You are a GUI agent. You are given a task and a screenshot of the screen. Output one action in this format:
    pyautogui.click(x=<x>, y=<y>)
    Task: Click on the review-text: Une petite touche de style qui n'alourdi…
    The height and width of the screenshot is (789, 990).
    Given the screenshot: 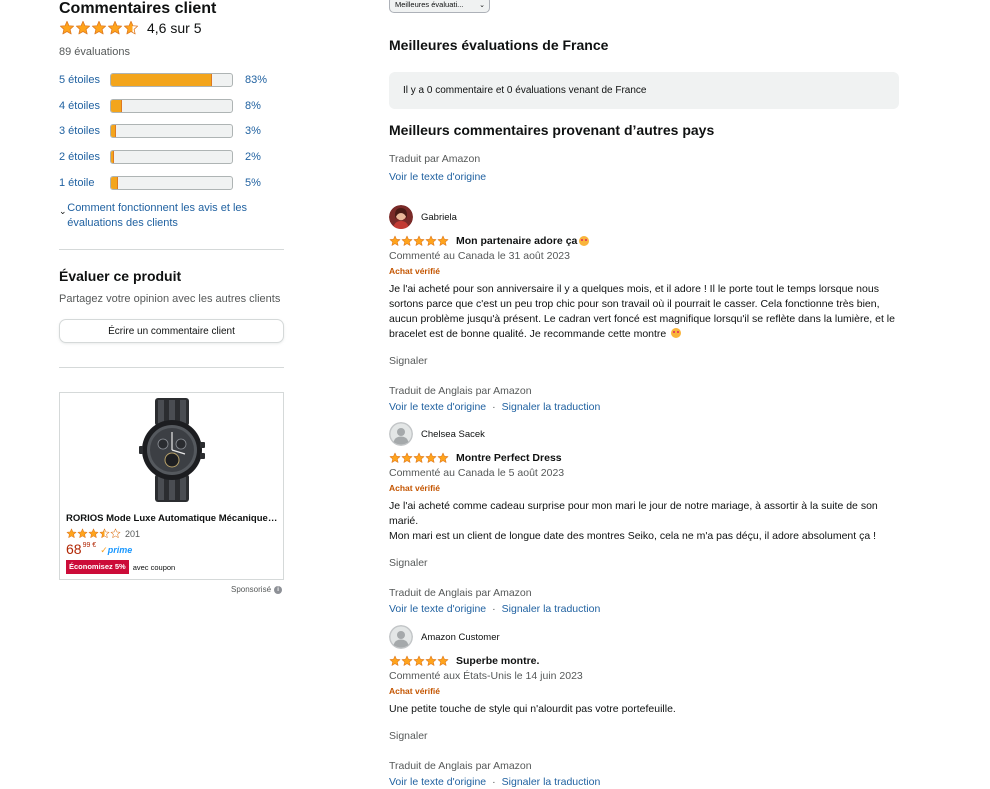 What is the action you would take?
    pyautogui.click(x=532, y=709)
    